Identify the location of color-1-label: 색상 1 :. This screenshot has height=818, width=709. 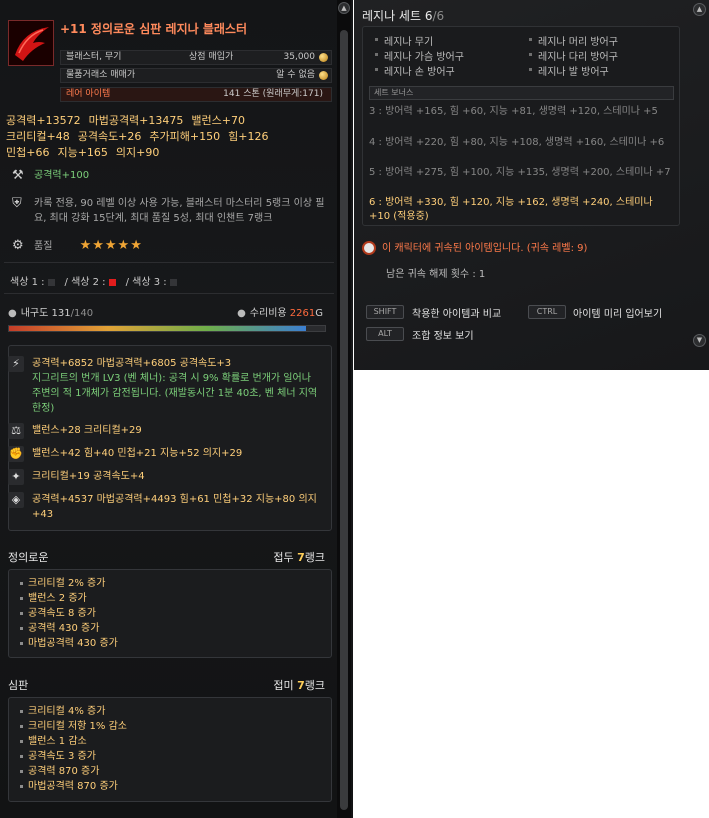
(27, 282).